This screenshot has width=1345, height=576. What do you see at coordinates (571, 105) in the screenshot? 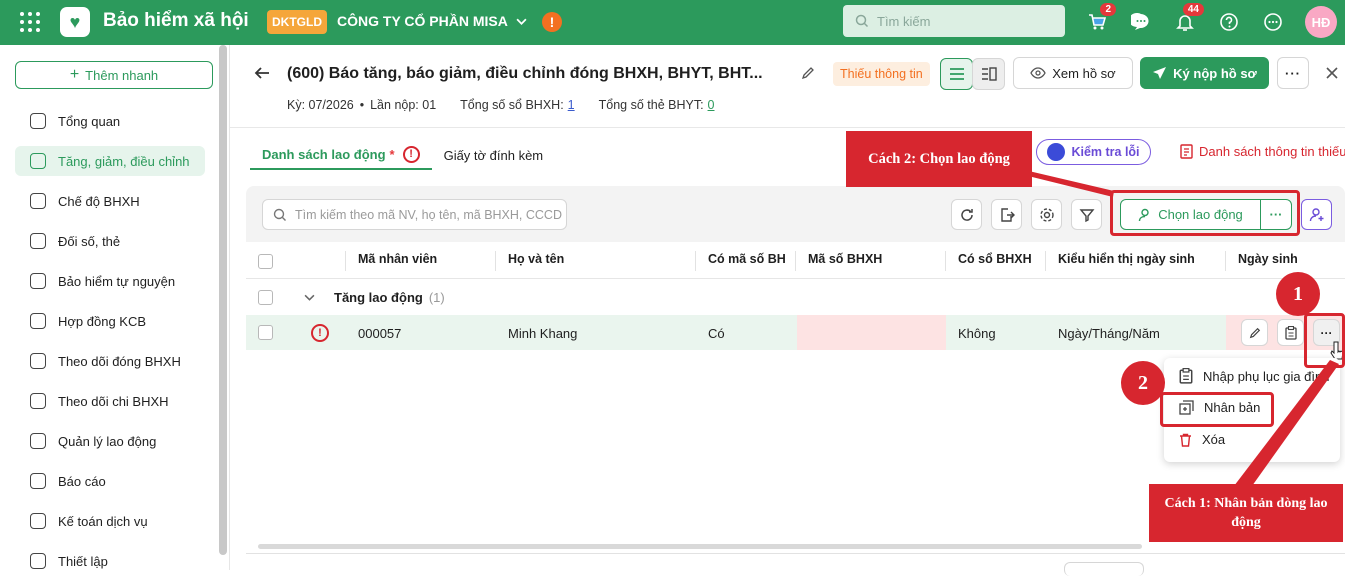
I see `bhxh-total-link: 1` at bounding box center [571, 105].